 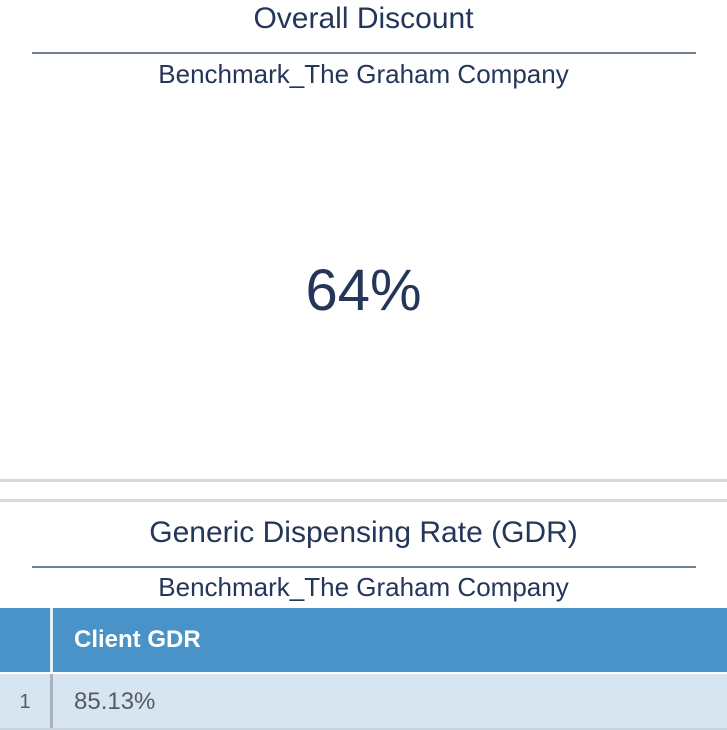 What do you see at coordinates (25, 640) in the screenshot?
I see `row-index-header` at bounding box center [25, 640].